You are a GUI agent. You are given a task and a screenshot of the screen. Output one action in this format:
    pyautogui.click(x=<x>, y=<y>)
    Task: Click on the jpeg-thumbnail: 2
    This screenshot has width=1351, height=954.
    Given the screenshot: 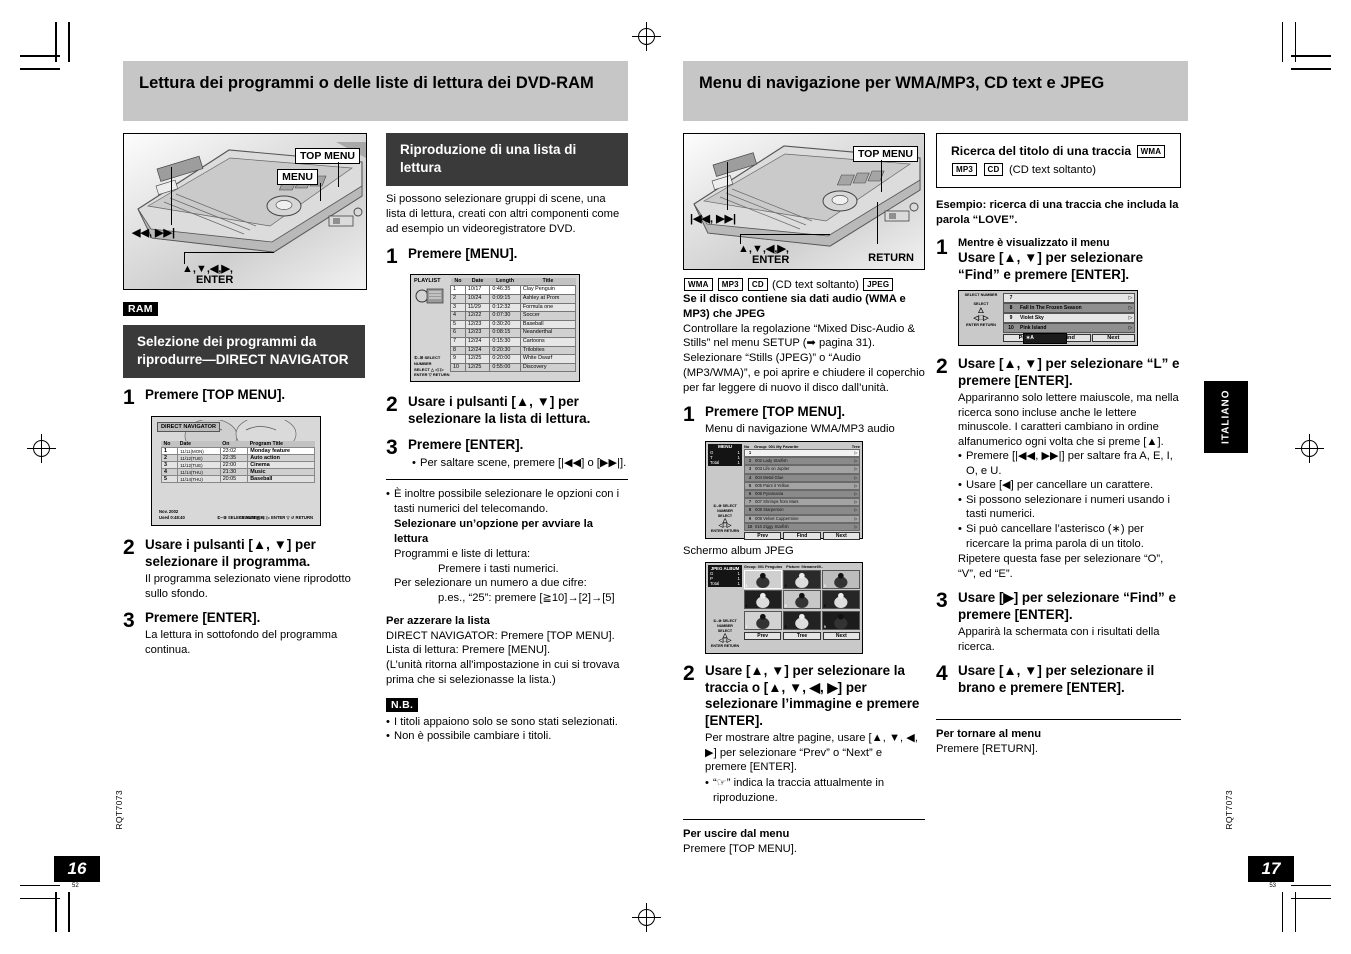 What is the action you would take?
    pyautogui.click(x=802, y=579)
    